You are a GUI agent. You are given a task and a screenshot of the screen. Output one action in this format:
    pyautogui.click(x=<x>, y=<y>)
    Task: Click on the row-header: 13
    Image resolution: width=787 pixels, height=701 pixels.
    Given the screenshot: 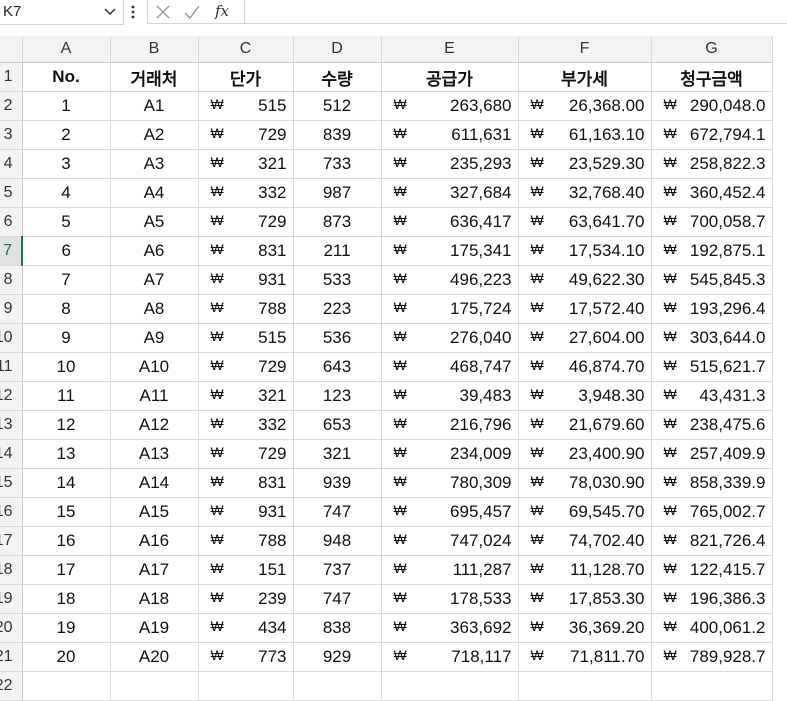 What is the action you would take?
    pyautogui.click(x=11, y=425)
    